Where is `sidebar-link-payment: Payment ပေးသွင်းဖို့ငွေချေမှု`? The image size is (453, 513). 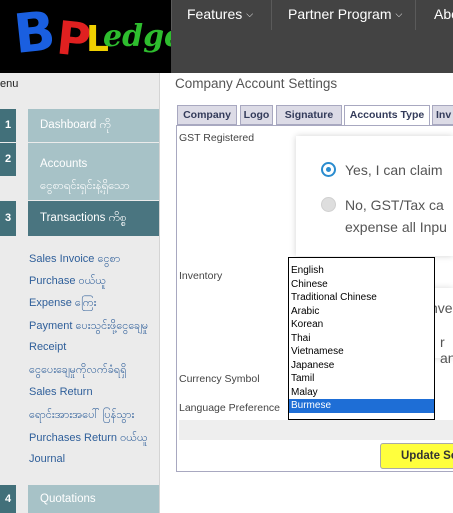 sidebar-link-payment: Payment ပေးသွင်းဖို့ငွေချေမှု is located at coordinates (88, 327).